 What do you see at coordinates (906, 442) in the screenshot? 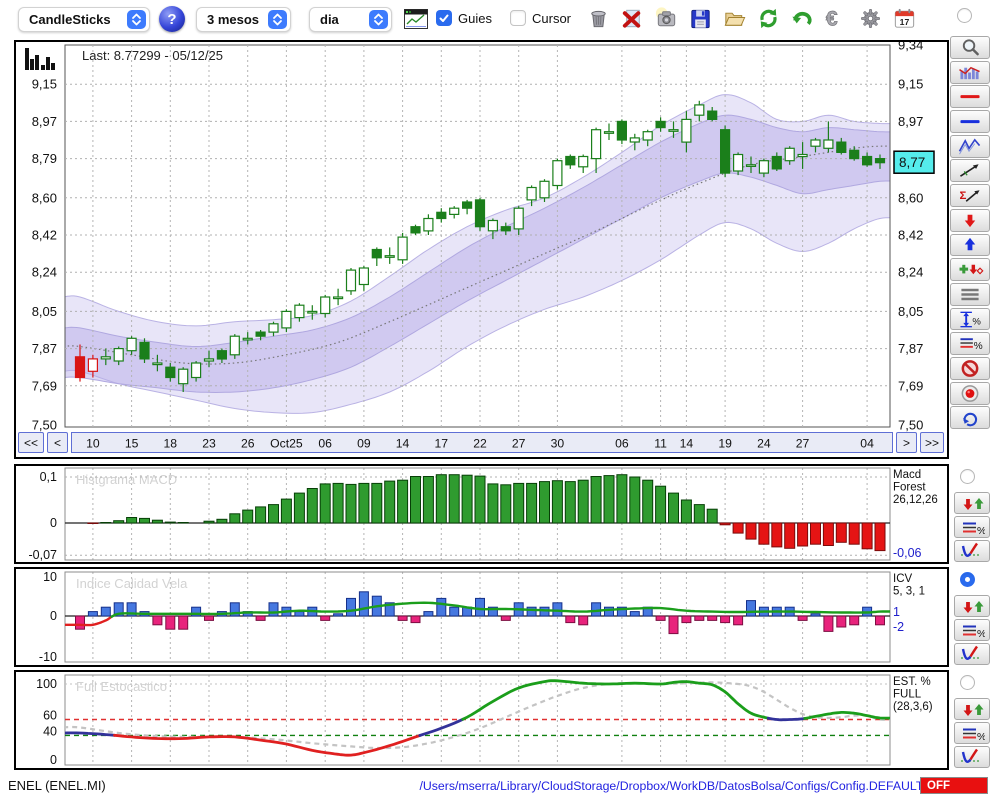
I see `scroll-next-button: >` at bounding box center [906, 442].